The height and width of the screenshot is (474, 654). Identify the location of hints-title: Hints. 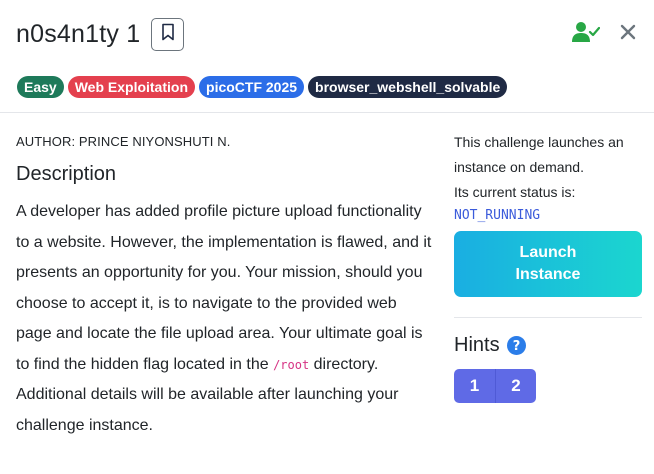
(477, 345).